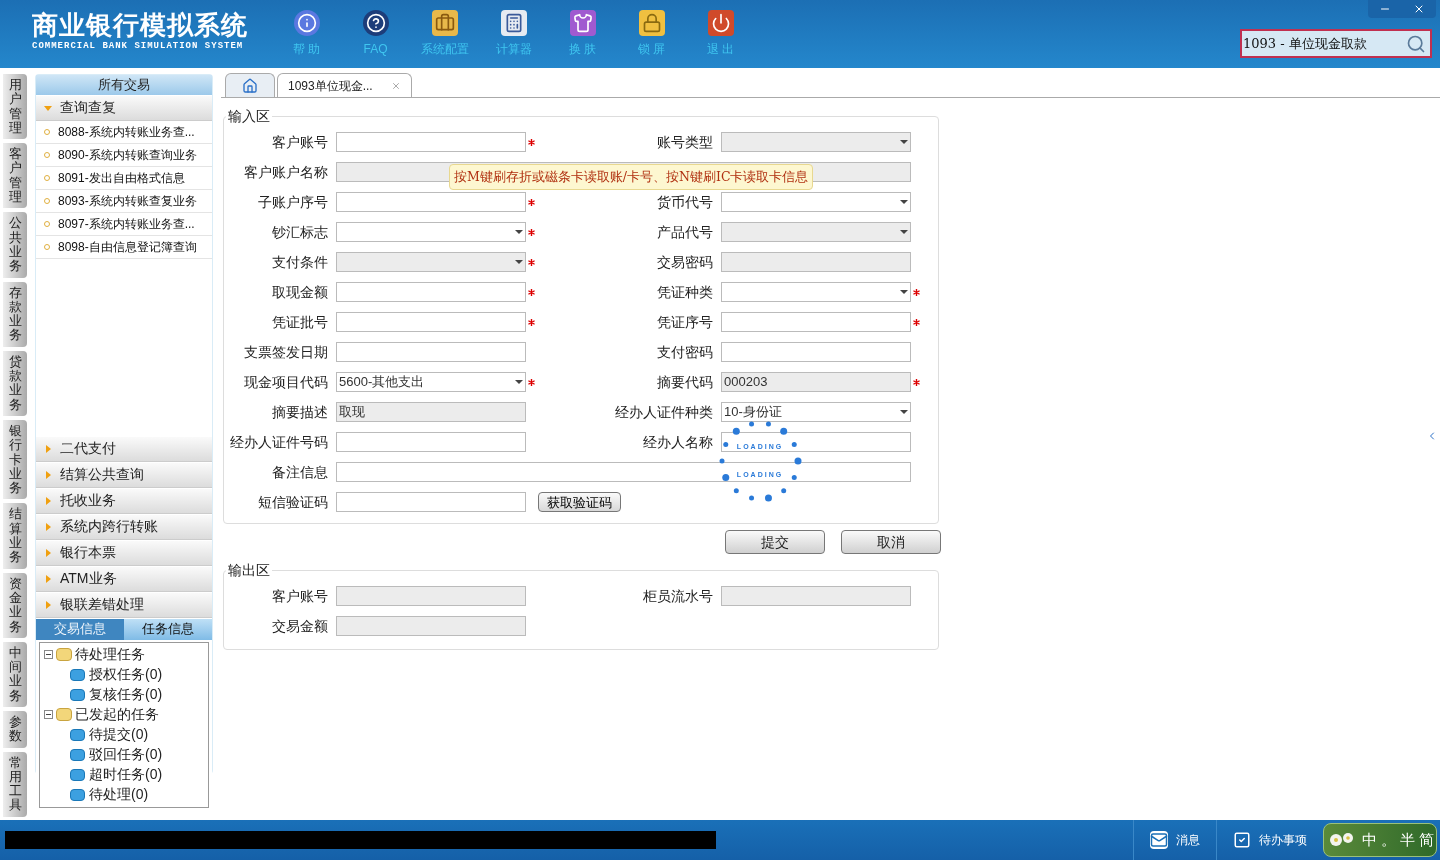 The width and height of the screenshot is (1440, 860). Describe the element at coordinates (249, 570) in the screenshot. I see `section-title: 输出区` at that location.